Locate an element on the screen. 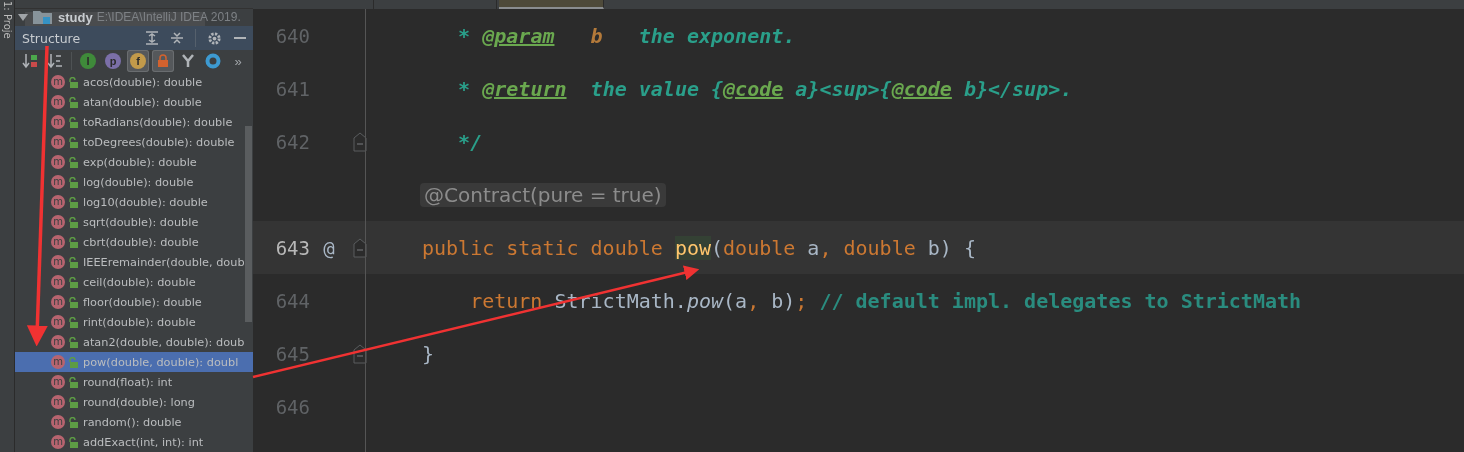  project-tab: 1: Proje is located at coordinates (7, 20).